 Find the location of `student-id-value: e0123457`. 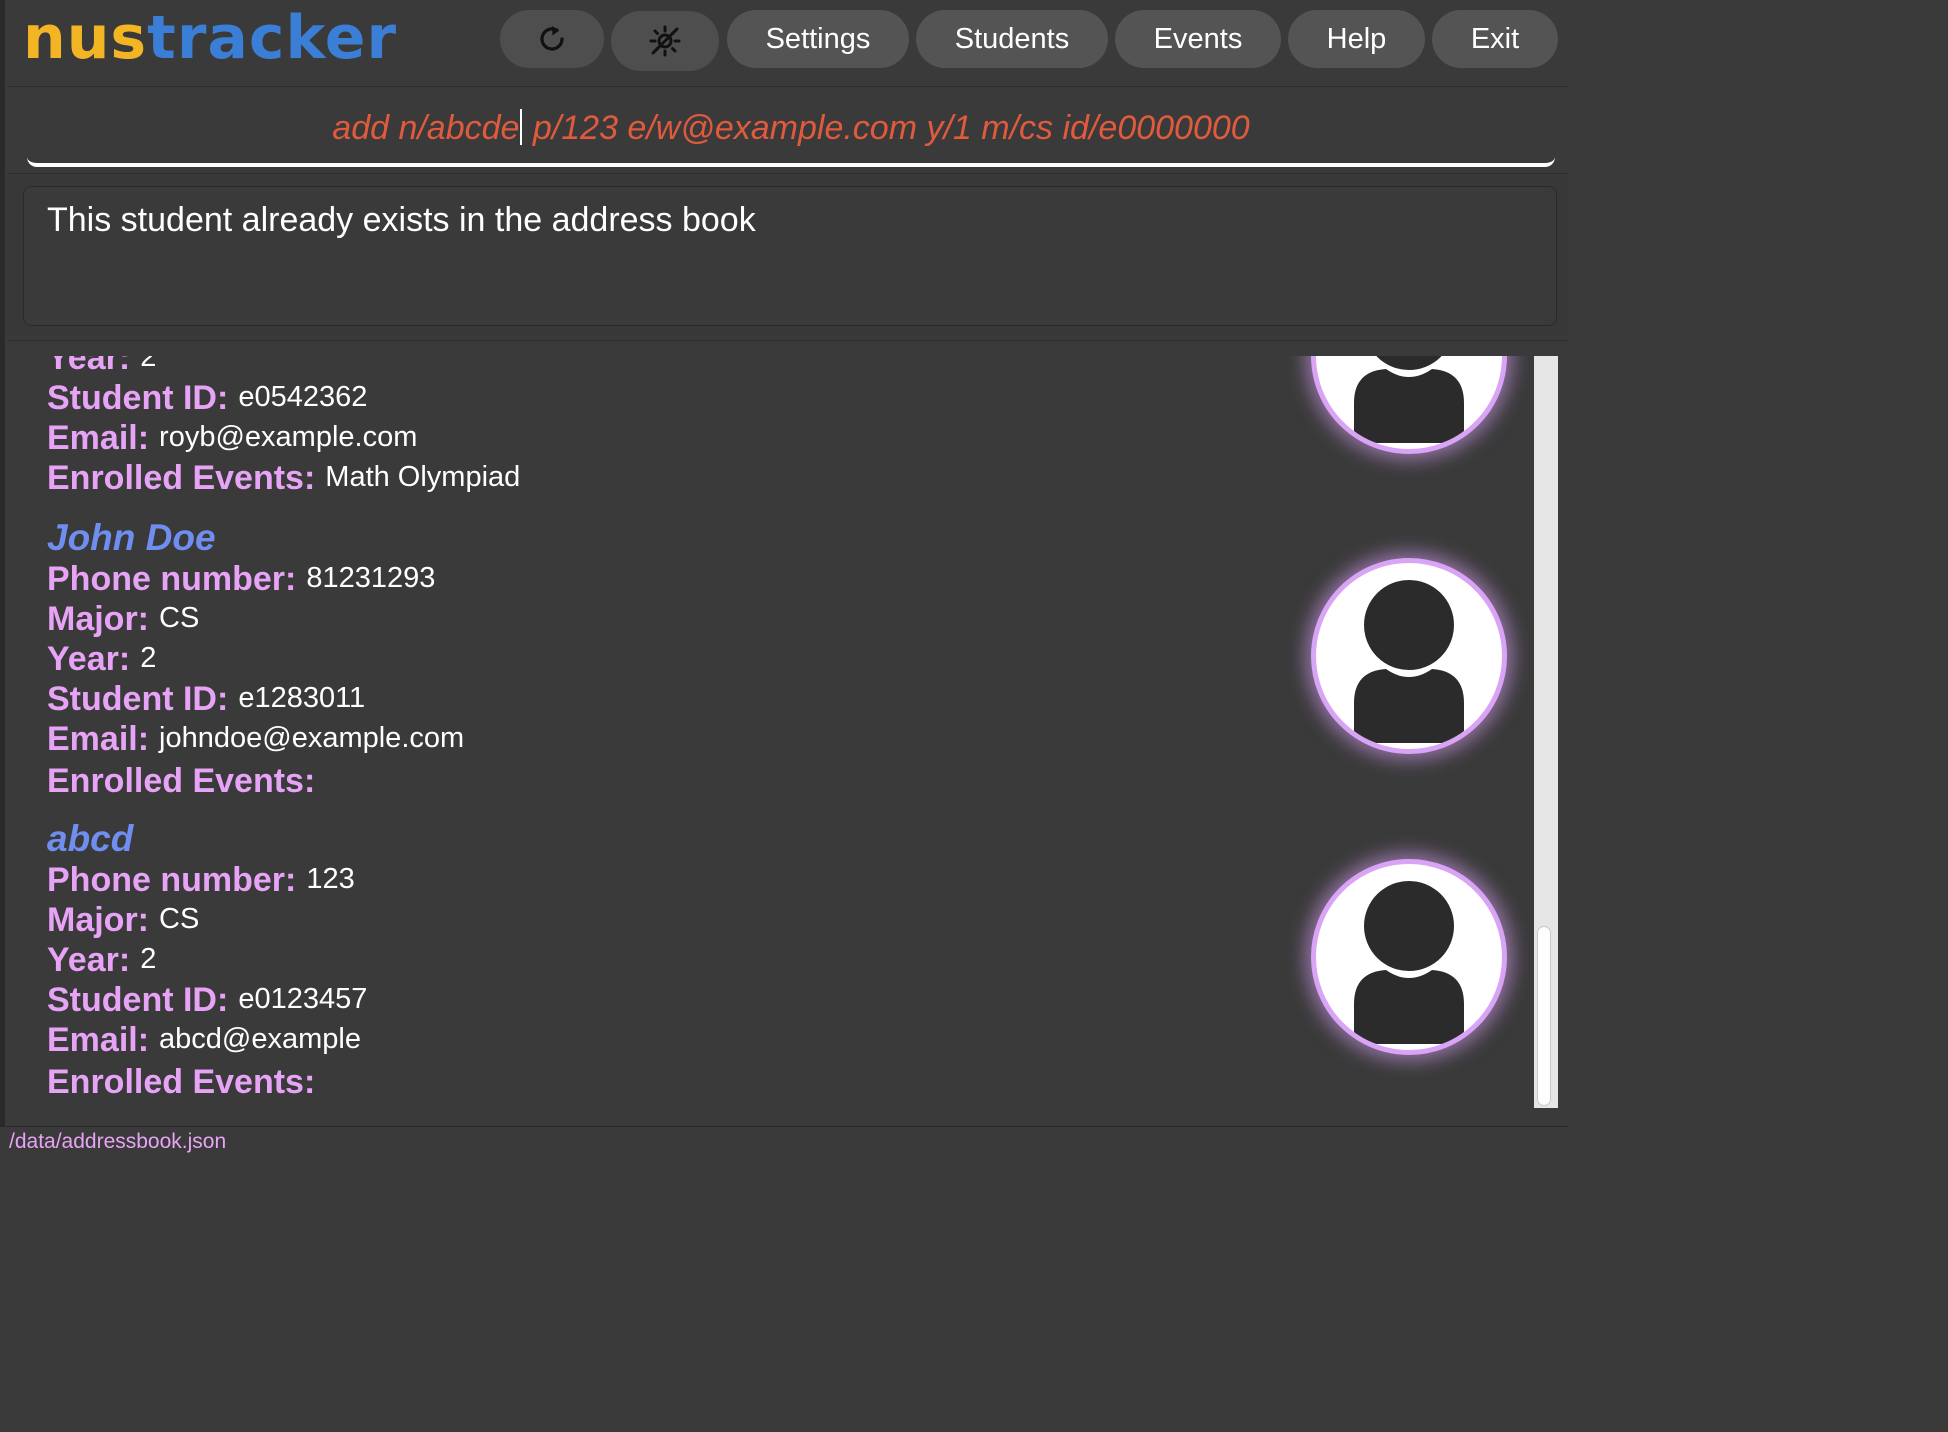

student-id-value: e0123457 is located at coordinates (303, 999).